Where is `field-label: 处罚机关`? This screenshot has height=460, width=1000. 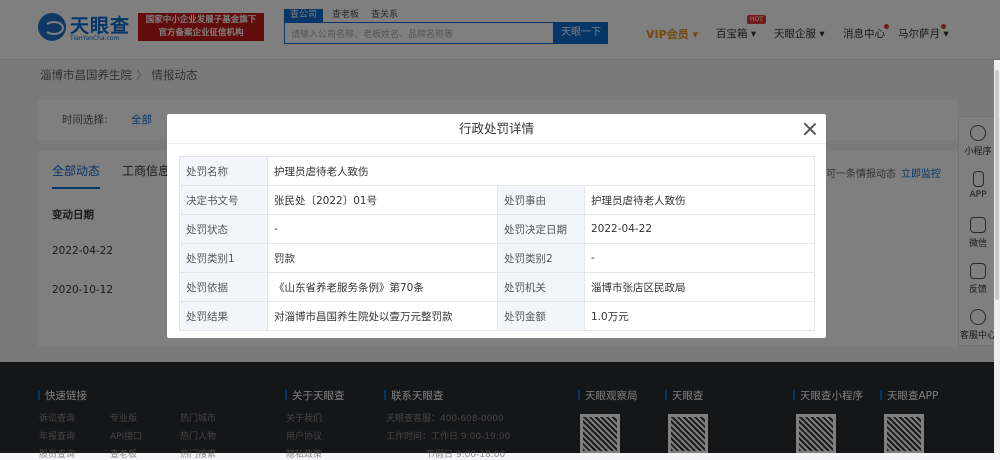 field-label: 处罚机关 is located at coordinates (541, 287).